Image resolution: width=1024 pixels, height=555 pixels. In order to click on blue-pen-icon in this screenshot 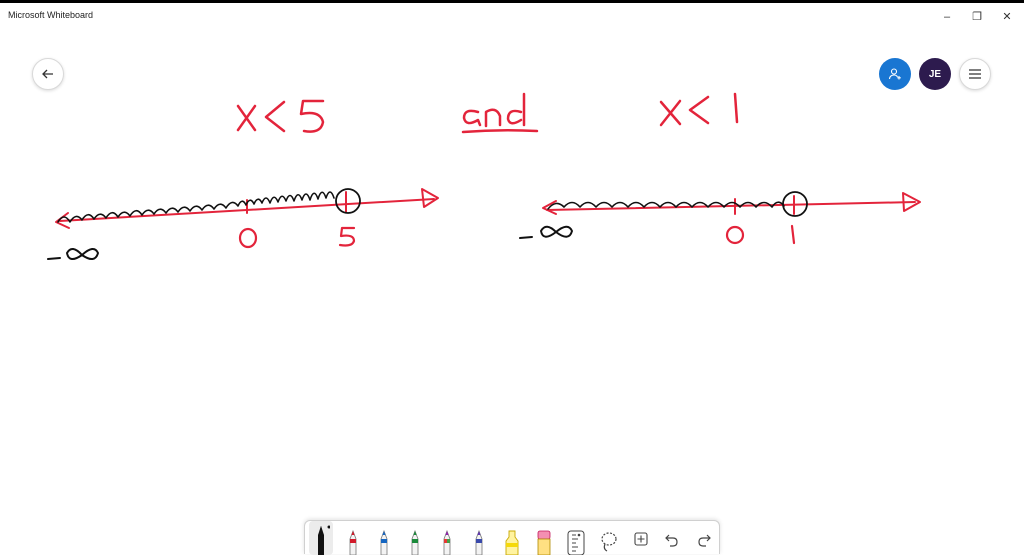, I will do `click(384, 542)`.